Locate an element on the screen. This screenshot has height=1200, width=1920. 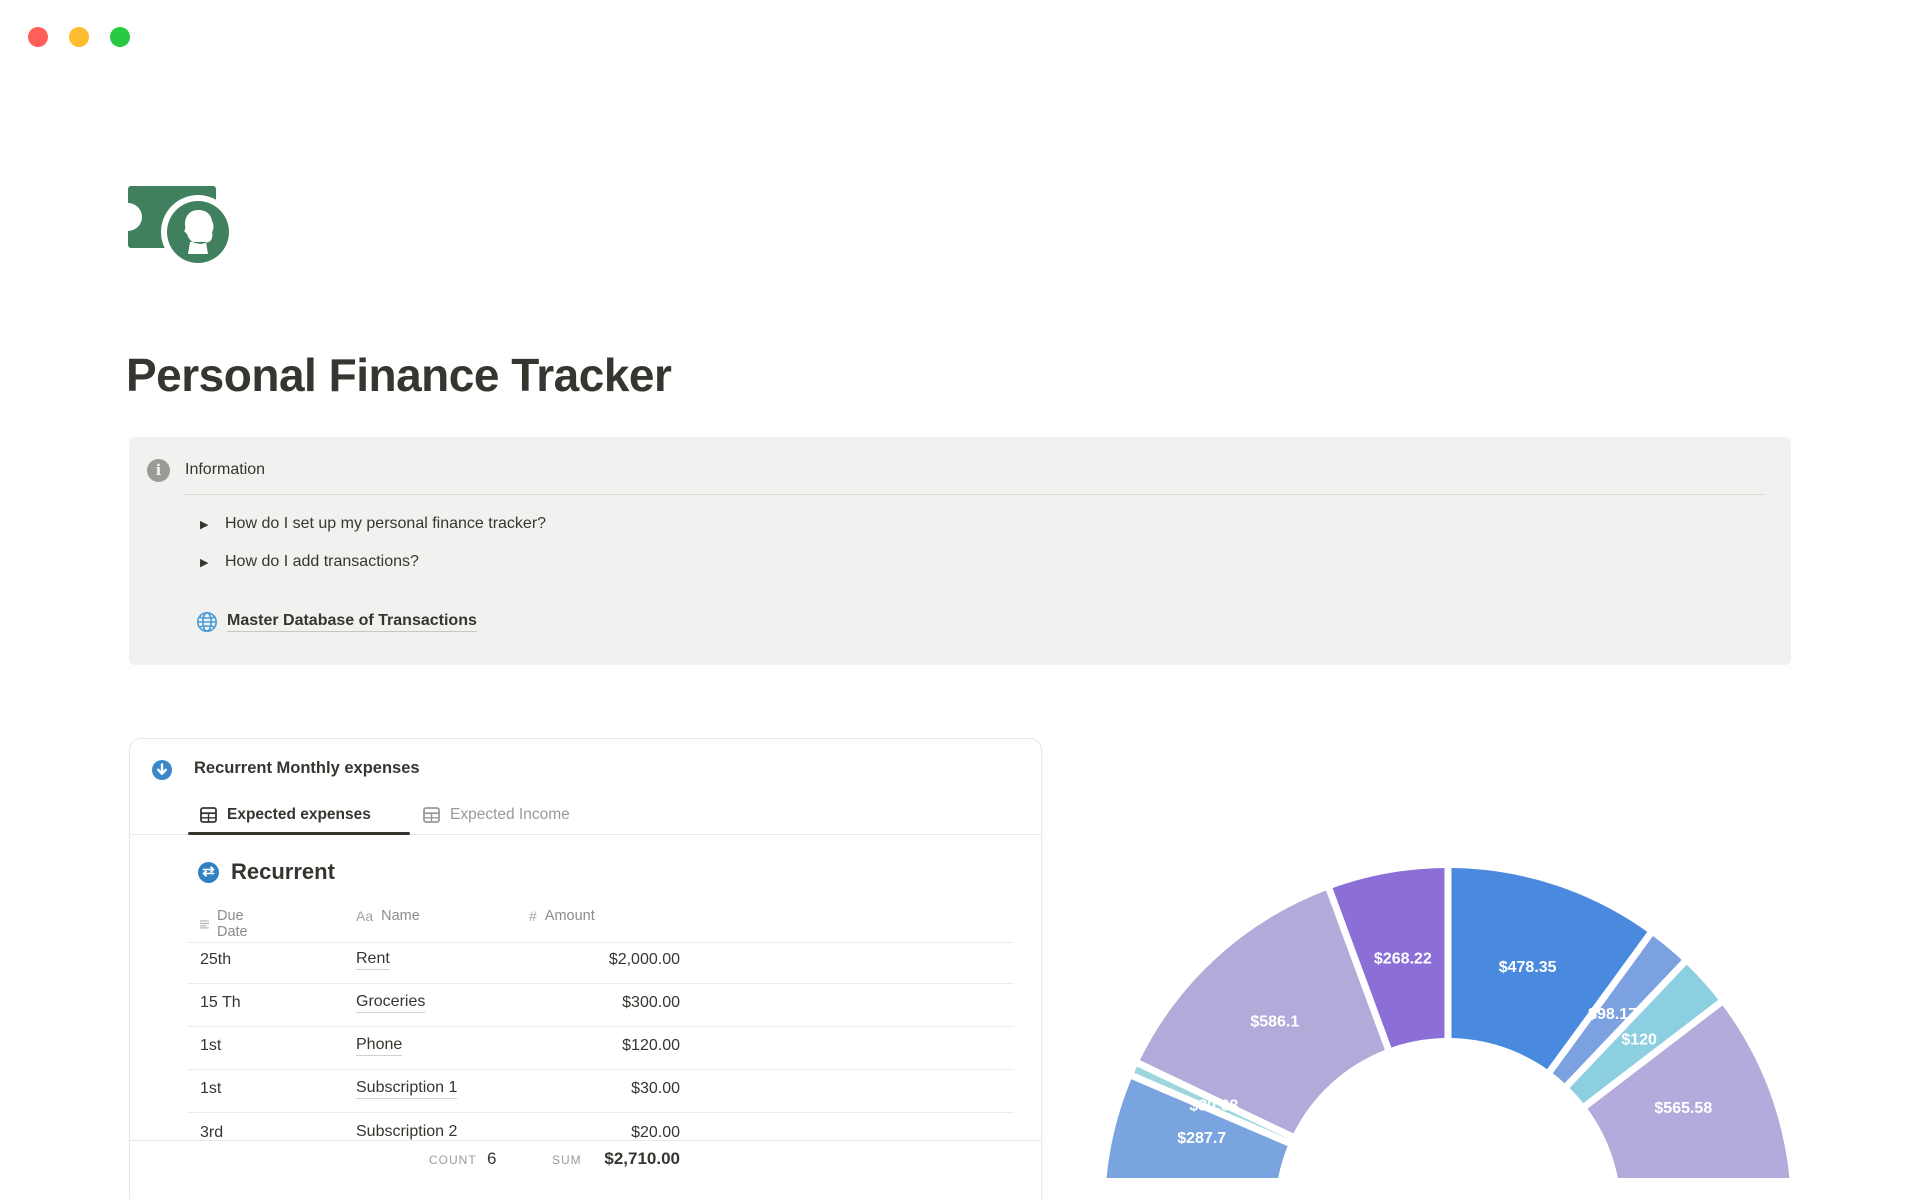
donut-segment-label: $268.22 is located at coordinates (1403, 959).